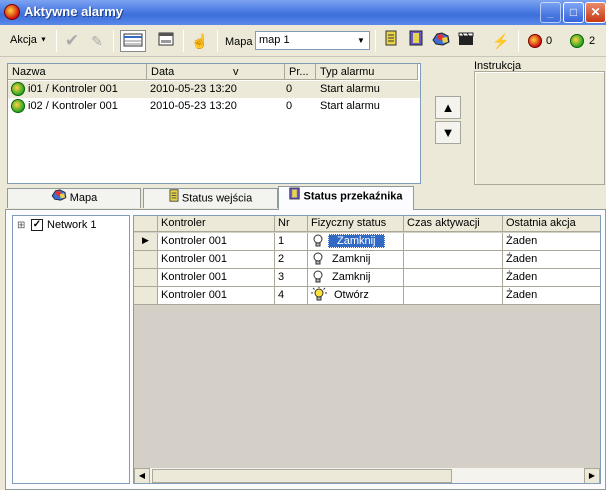  Describe the element at coordinates (319, 295) in the screenshot. I see `bulb-on-icon` at that location.